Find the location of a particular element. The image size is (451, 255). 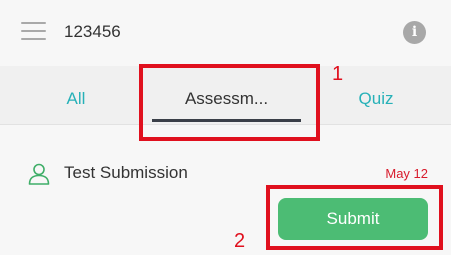

tab-quiz: Quiz is located at coordinates (376, 95).